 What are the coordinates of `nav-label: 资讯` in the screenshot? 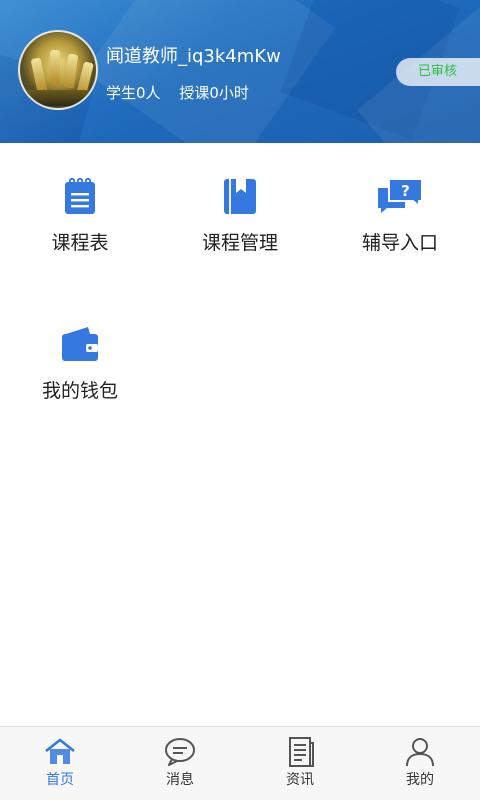 It's located at (300, 780).